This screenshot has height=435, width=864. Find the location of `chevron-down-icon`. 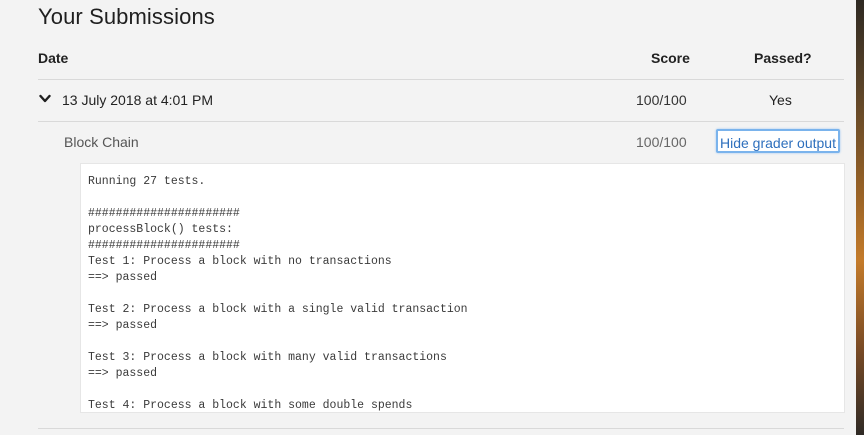

chevron-down-icon is located at coordinates (45, 99).